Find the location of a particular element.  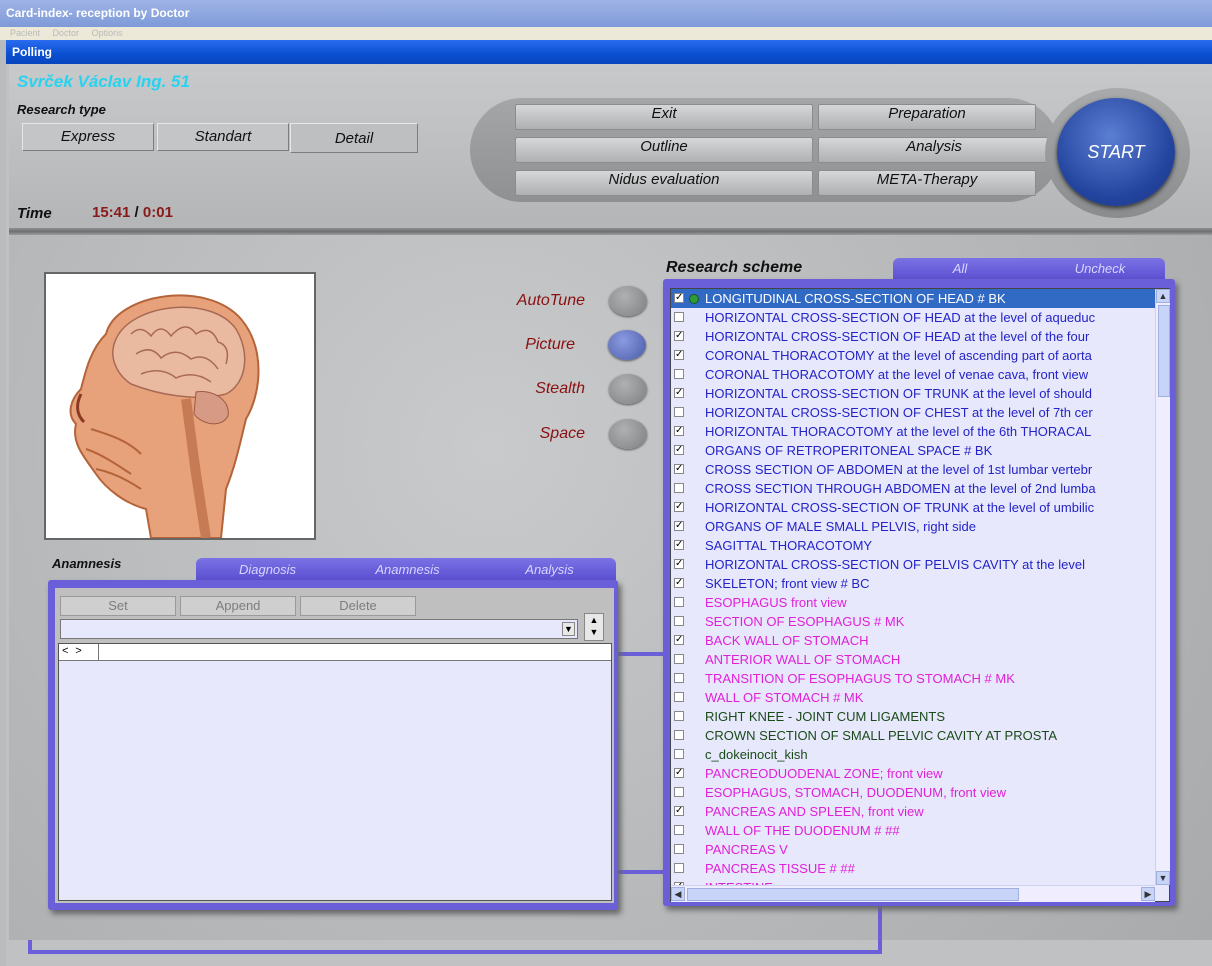

vertical-scrollbar: ▲ ▼ is located at coordinates (1162, 587).